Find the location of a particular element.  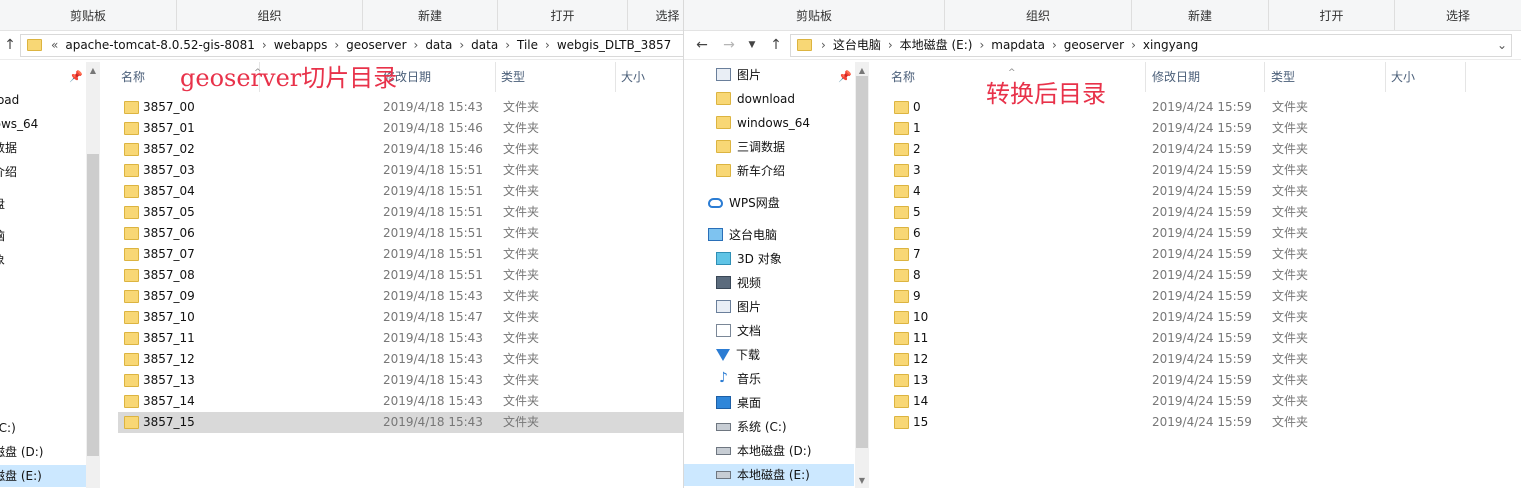

nav-item: 象 is located at coordinates (43, 260).